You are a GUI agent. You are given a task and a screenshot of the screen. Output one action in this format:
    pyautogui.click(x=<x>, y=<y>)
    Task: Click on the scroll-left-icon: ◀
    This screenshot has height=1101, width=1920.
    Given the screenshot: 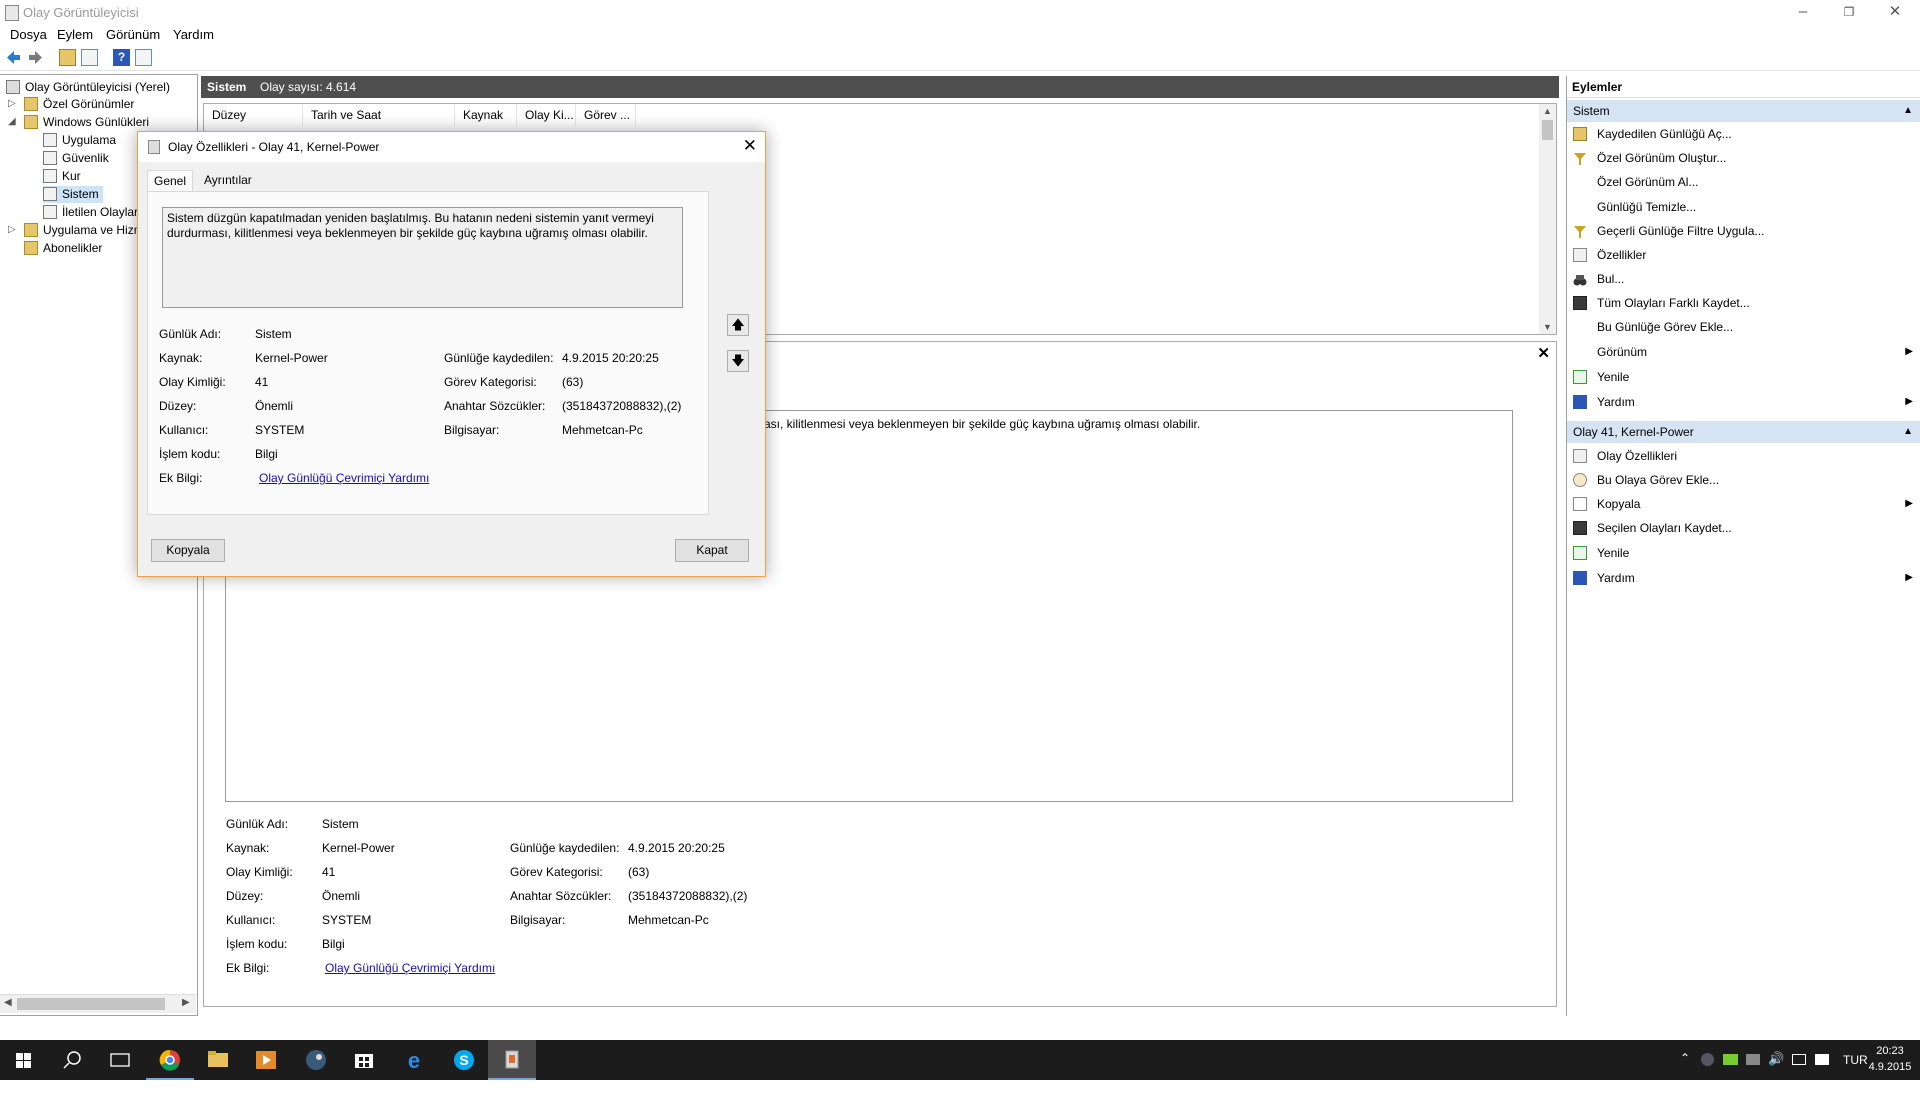 What is the action you would take?
    pyautogui.click(x=8, y=1002)
    